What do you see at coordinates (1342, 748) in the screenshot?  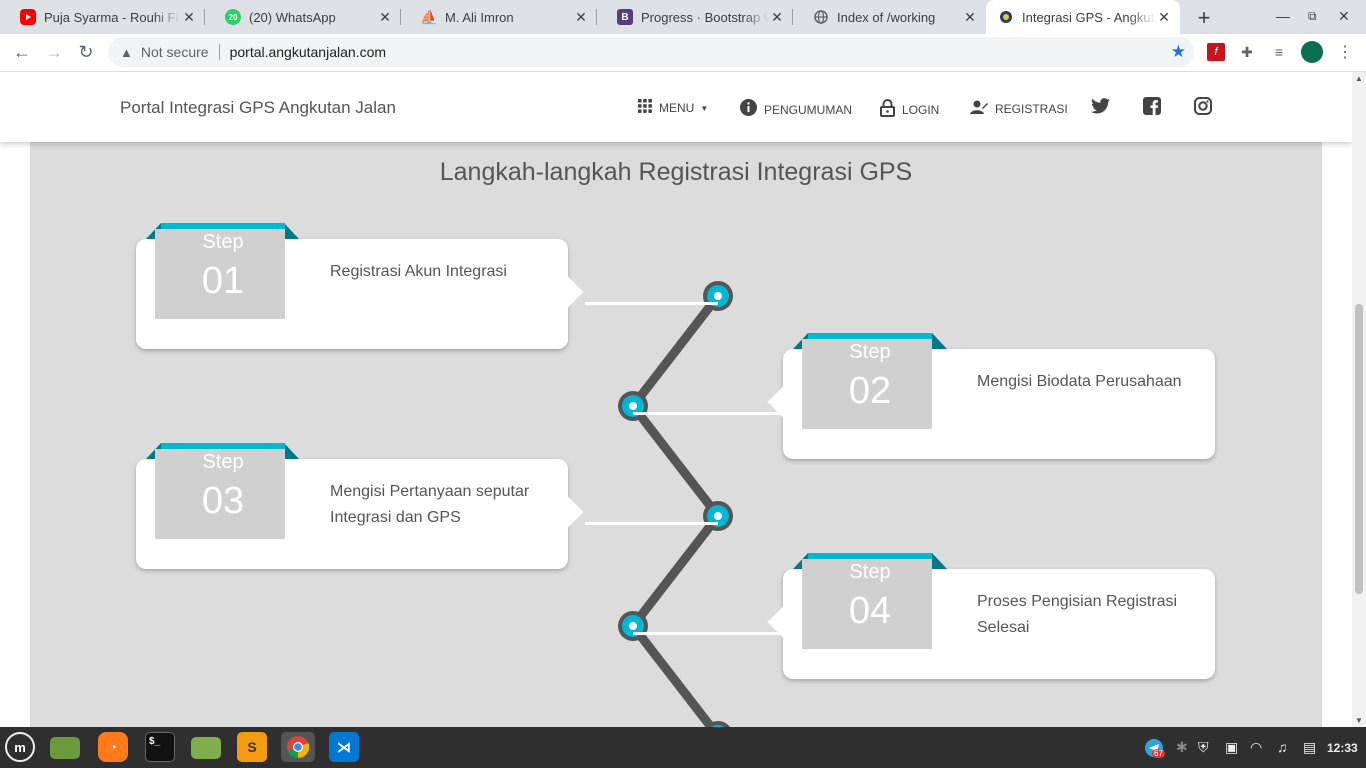 I see `clock: 12:33` at bounding box center [1342, 748].